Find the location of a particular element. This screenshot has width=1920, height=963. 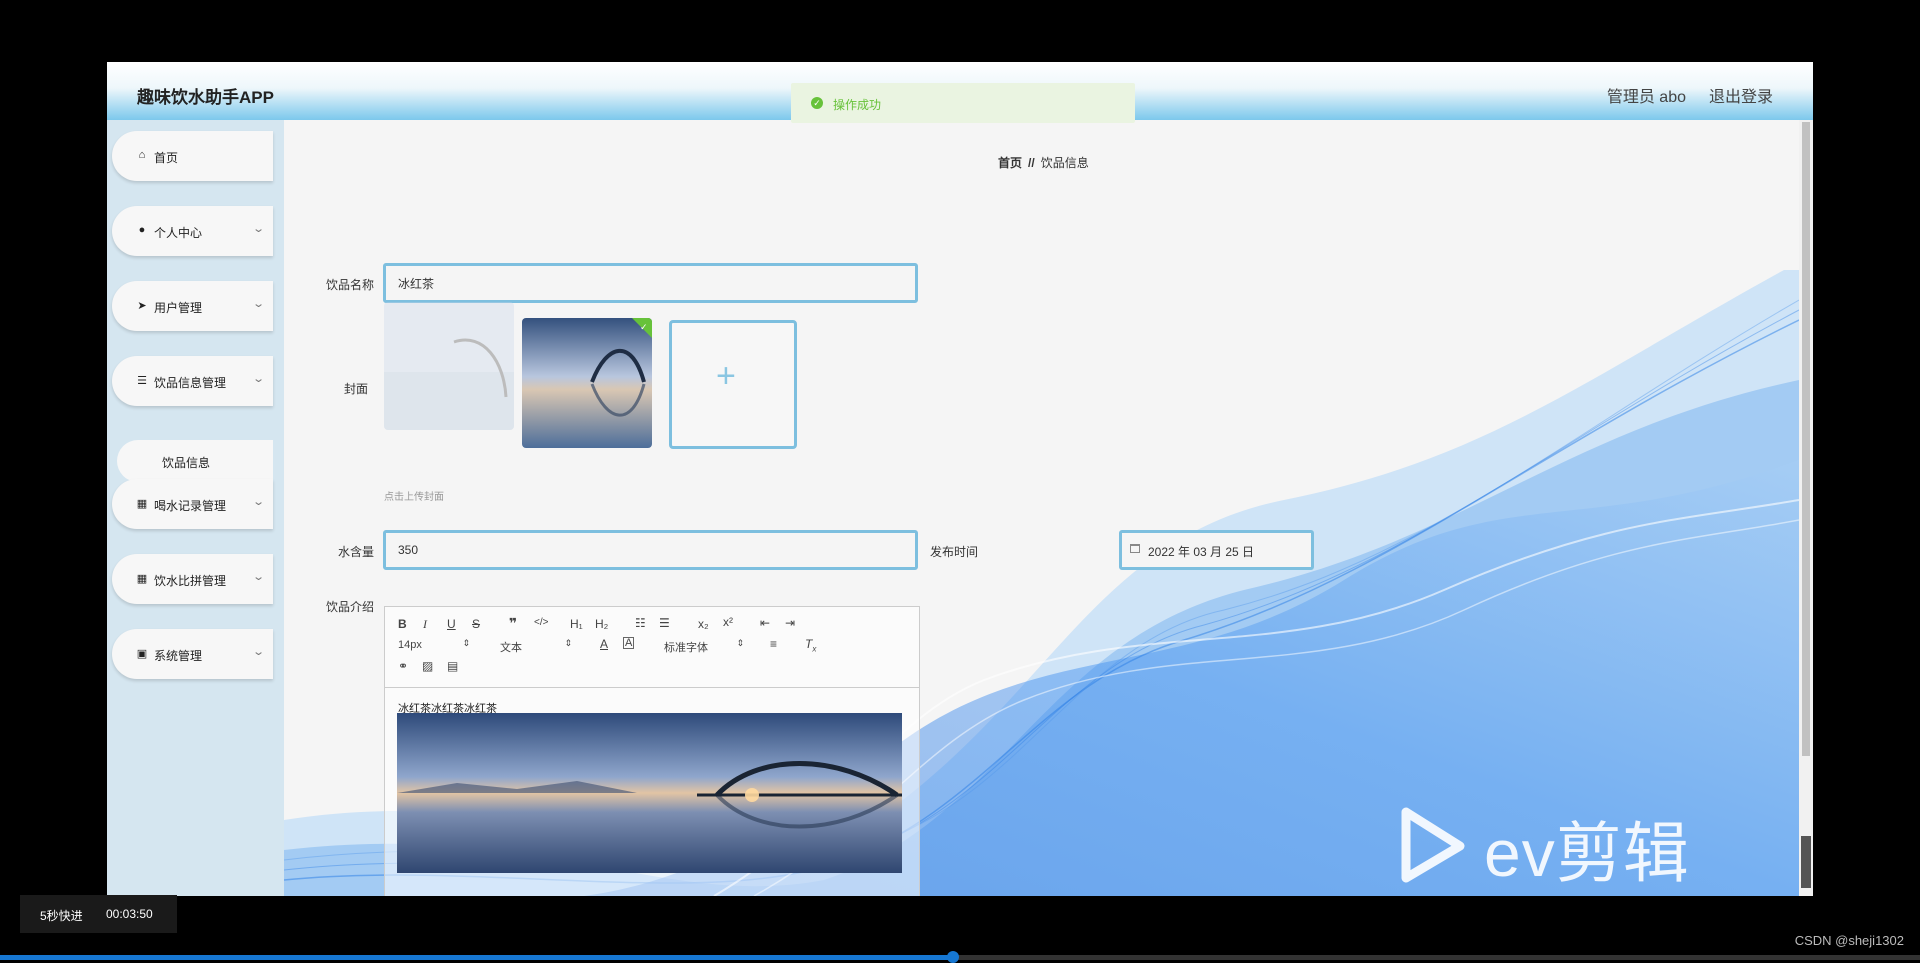

video-progress-bar is located at coordinates (960, 957).